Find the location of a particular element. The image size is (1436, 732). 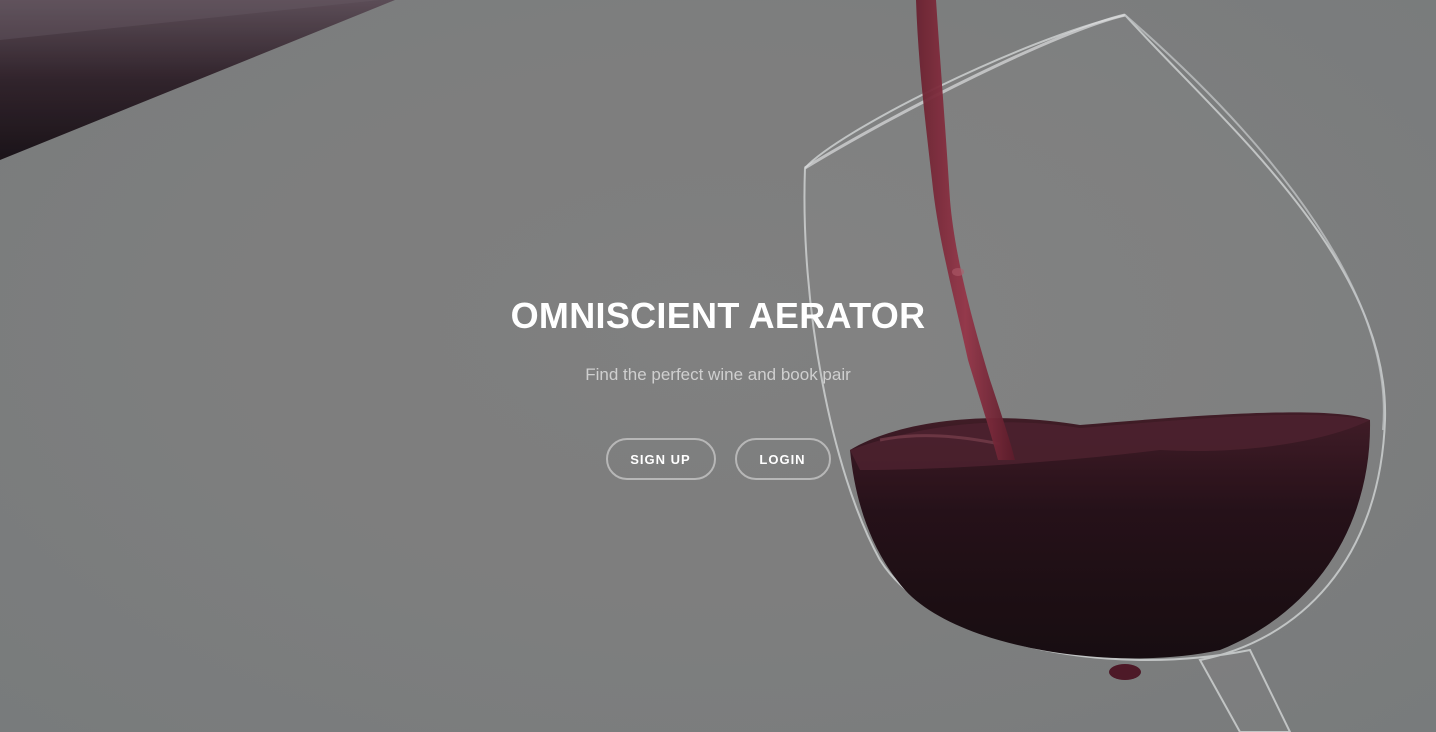

hero-actions: SIGN UP LOGIN is located at coordinates (718, 459).